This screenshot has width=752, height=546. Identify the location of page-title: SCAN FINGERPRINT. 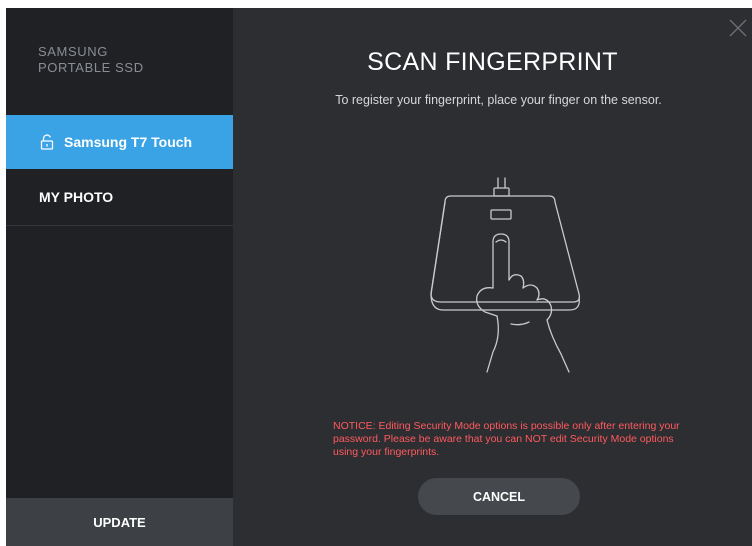
(492, 62).